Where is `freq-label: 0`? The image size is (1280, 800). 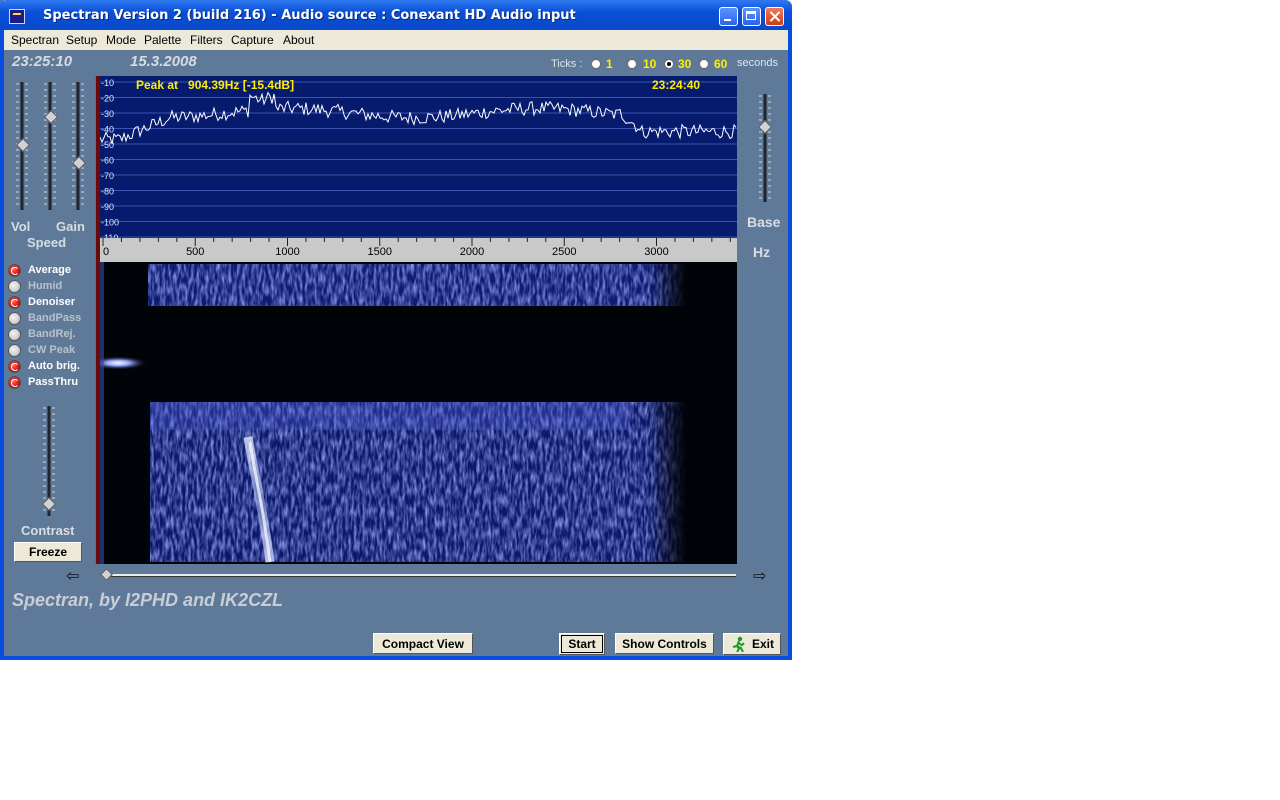 freq-label: 0 is located at coordinates (106, 252).